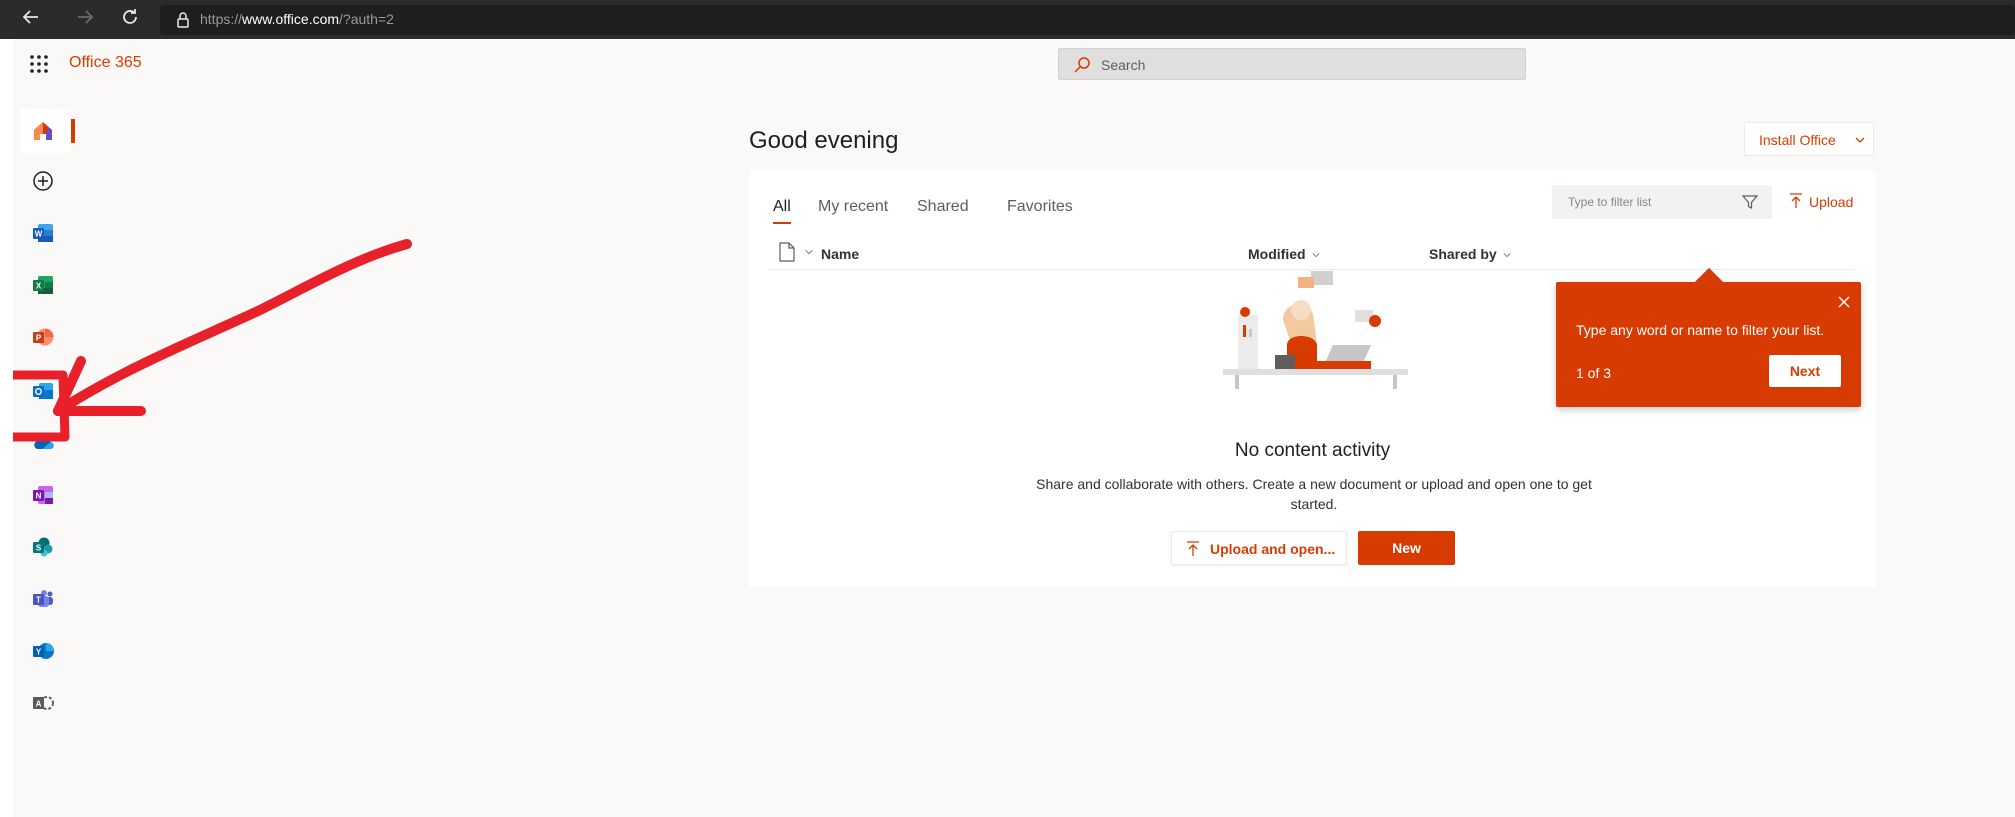  I want to click on new-document-button: New, so click(1406, 548).